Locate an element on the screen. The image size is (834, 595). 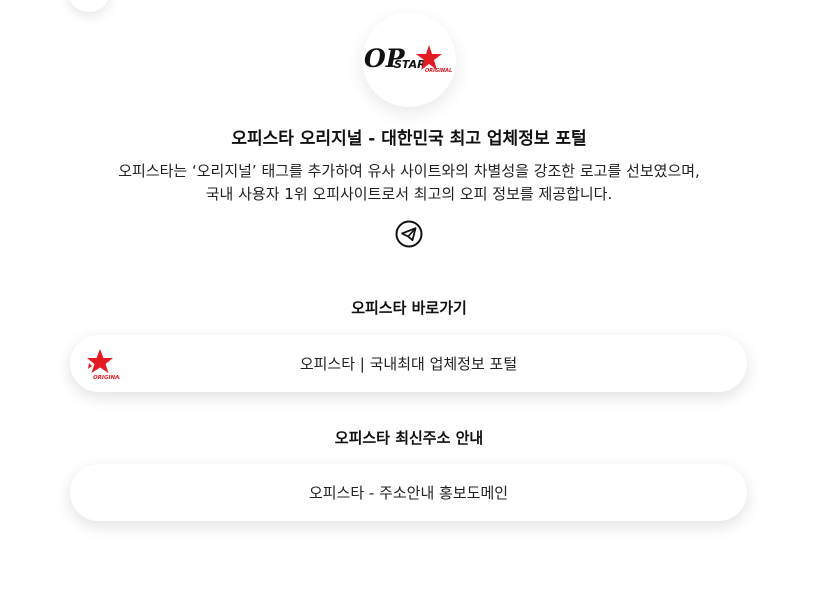
telegram-link is located at coordinates (409, 234).